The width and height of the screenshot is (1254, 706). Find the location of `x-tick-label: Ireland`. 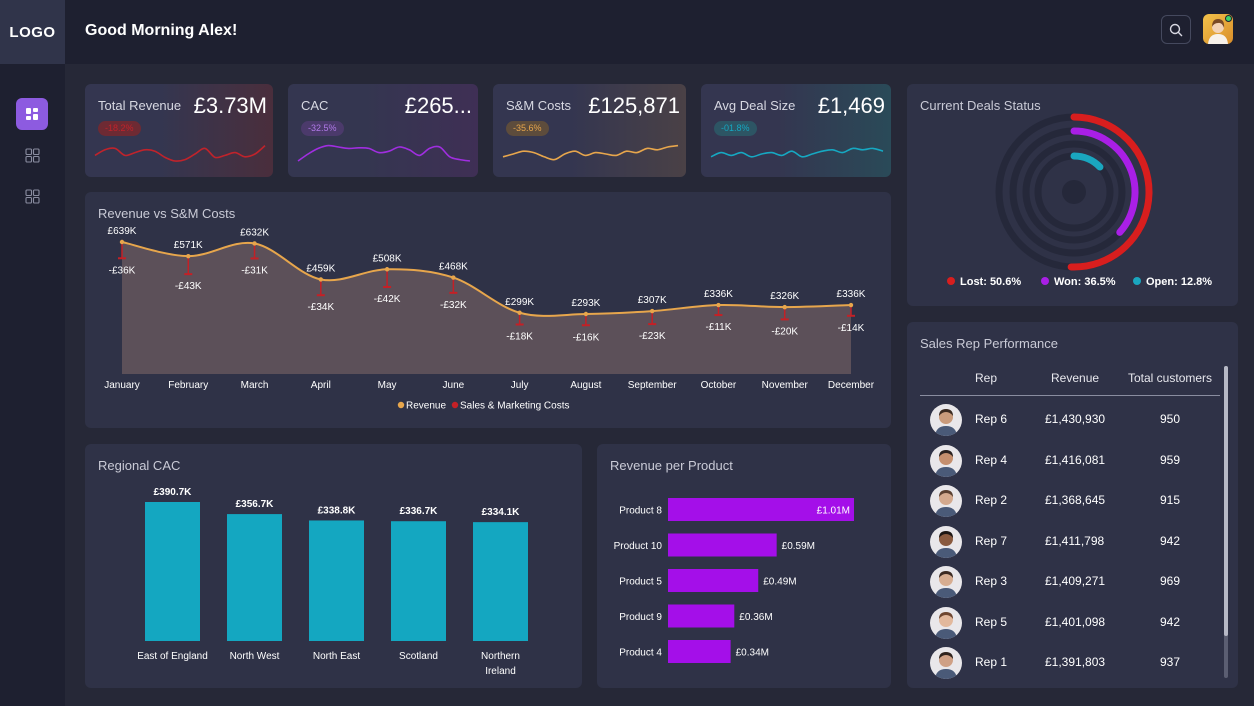

x-tick-label: Ireland is located at coordinates (500, 671).